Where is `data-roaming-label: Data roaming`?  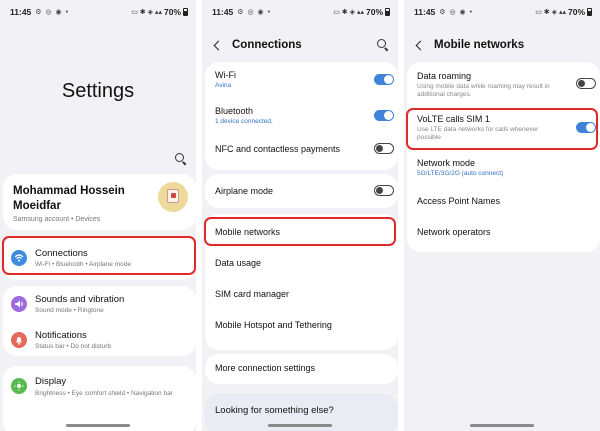 data-roaming-label: Data roaming is located at coordinates (444, 76).